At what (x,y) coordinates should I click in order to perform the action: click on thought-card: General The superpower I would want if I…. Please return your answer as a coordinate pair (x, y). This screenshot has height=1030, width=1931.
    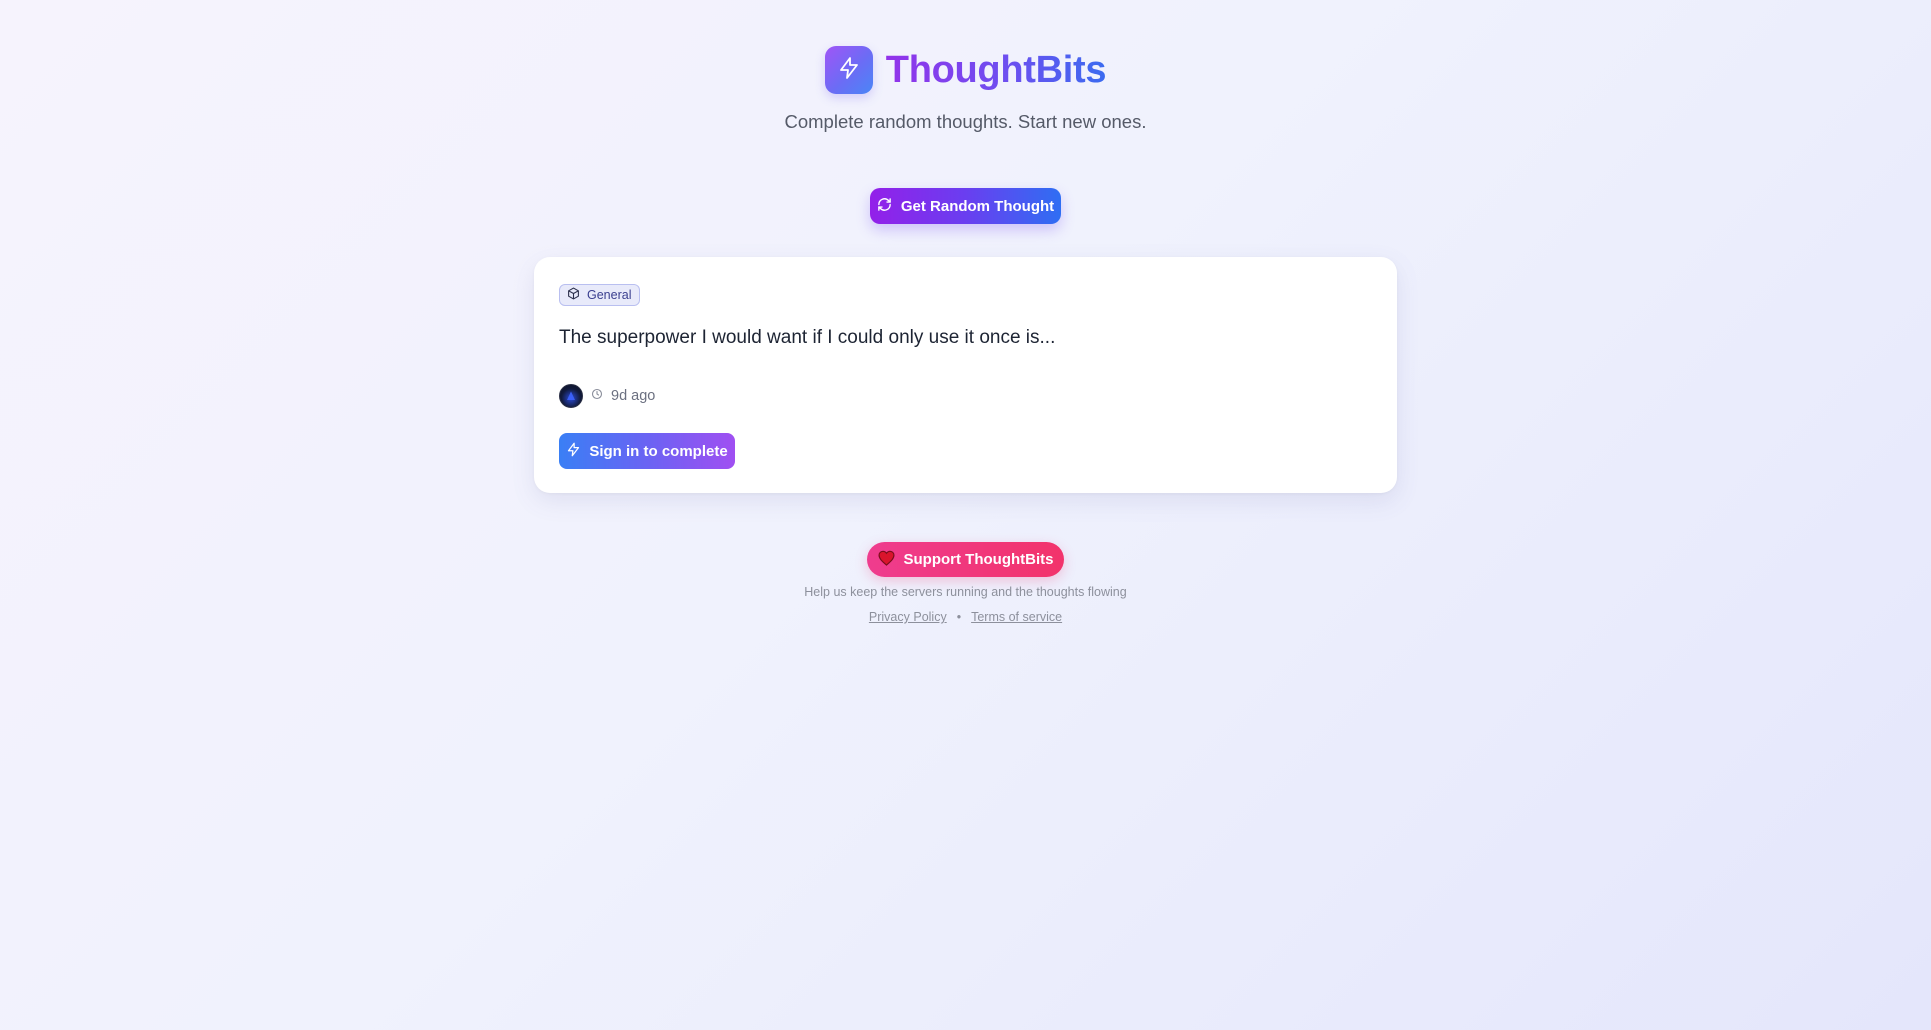
    Looking at the image, I should click on (965, 375).